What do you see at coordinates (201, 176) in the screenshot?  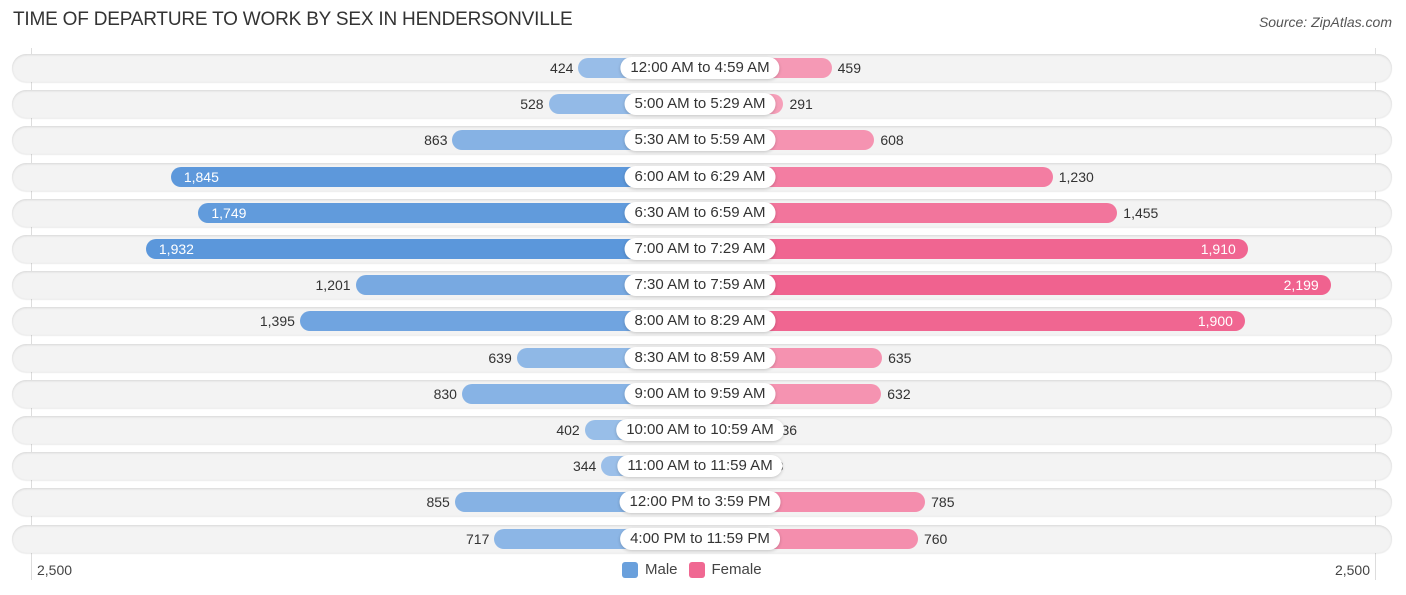 I see `male-value-label: 1,845` at bounding box center [201, 176].